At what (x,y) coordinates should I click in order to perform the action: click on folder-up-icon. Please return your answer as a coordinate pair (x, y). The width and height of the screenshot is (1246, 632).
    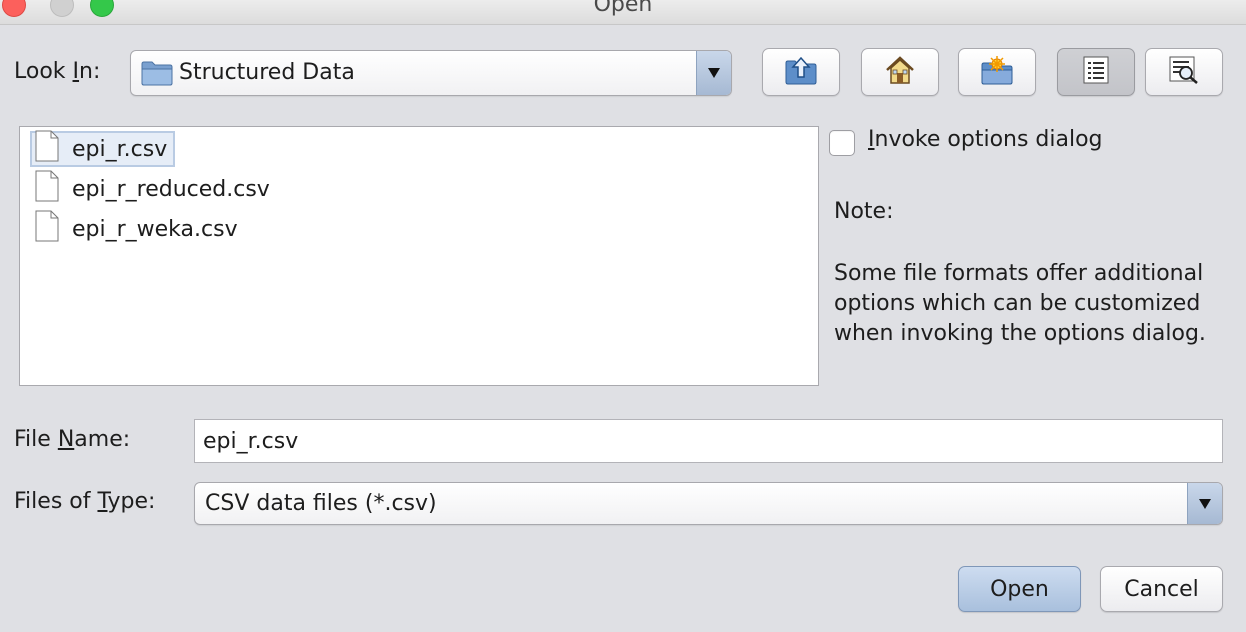
    Looking at the image, I should click on (801, 72).